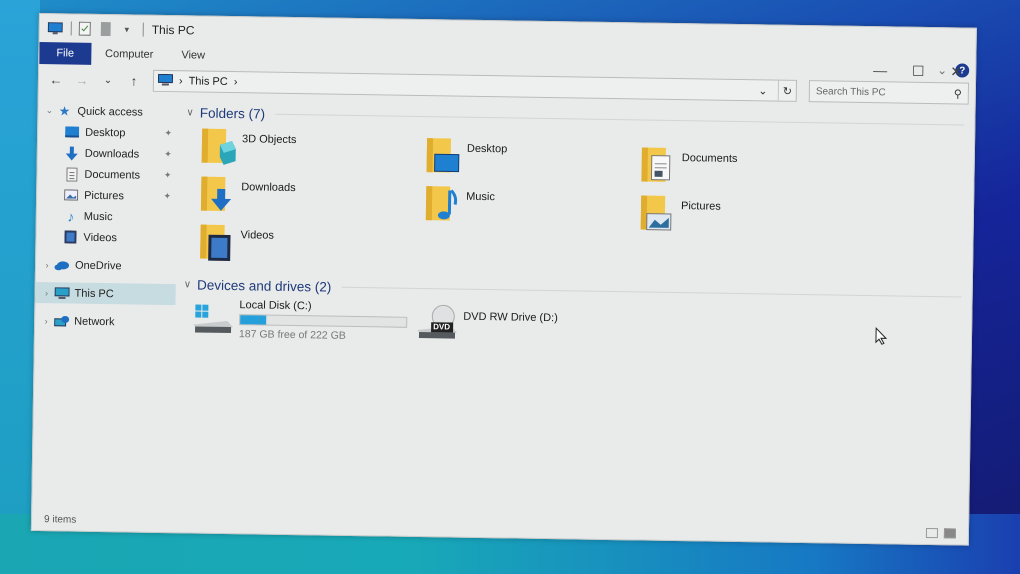 This screenshot has height=574, width=1020. I want to click on sidebar-item-documents: Documents ✦, so click(107, 174).